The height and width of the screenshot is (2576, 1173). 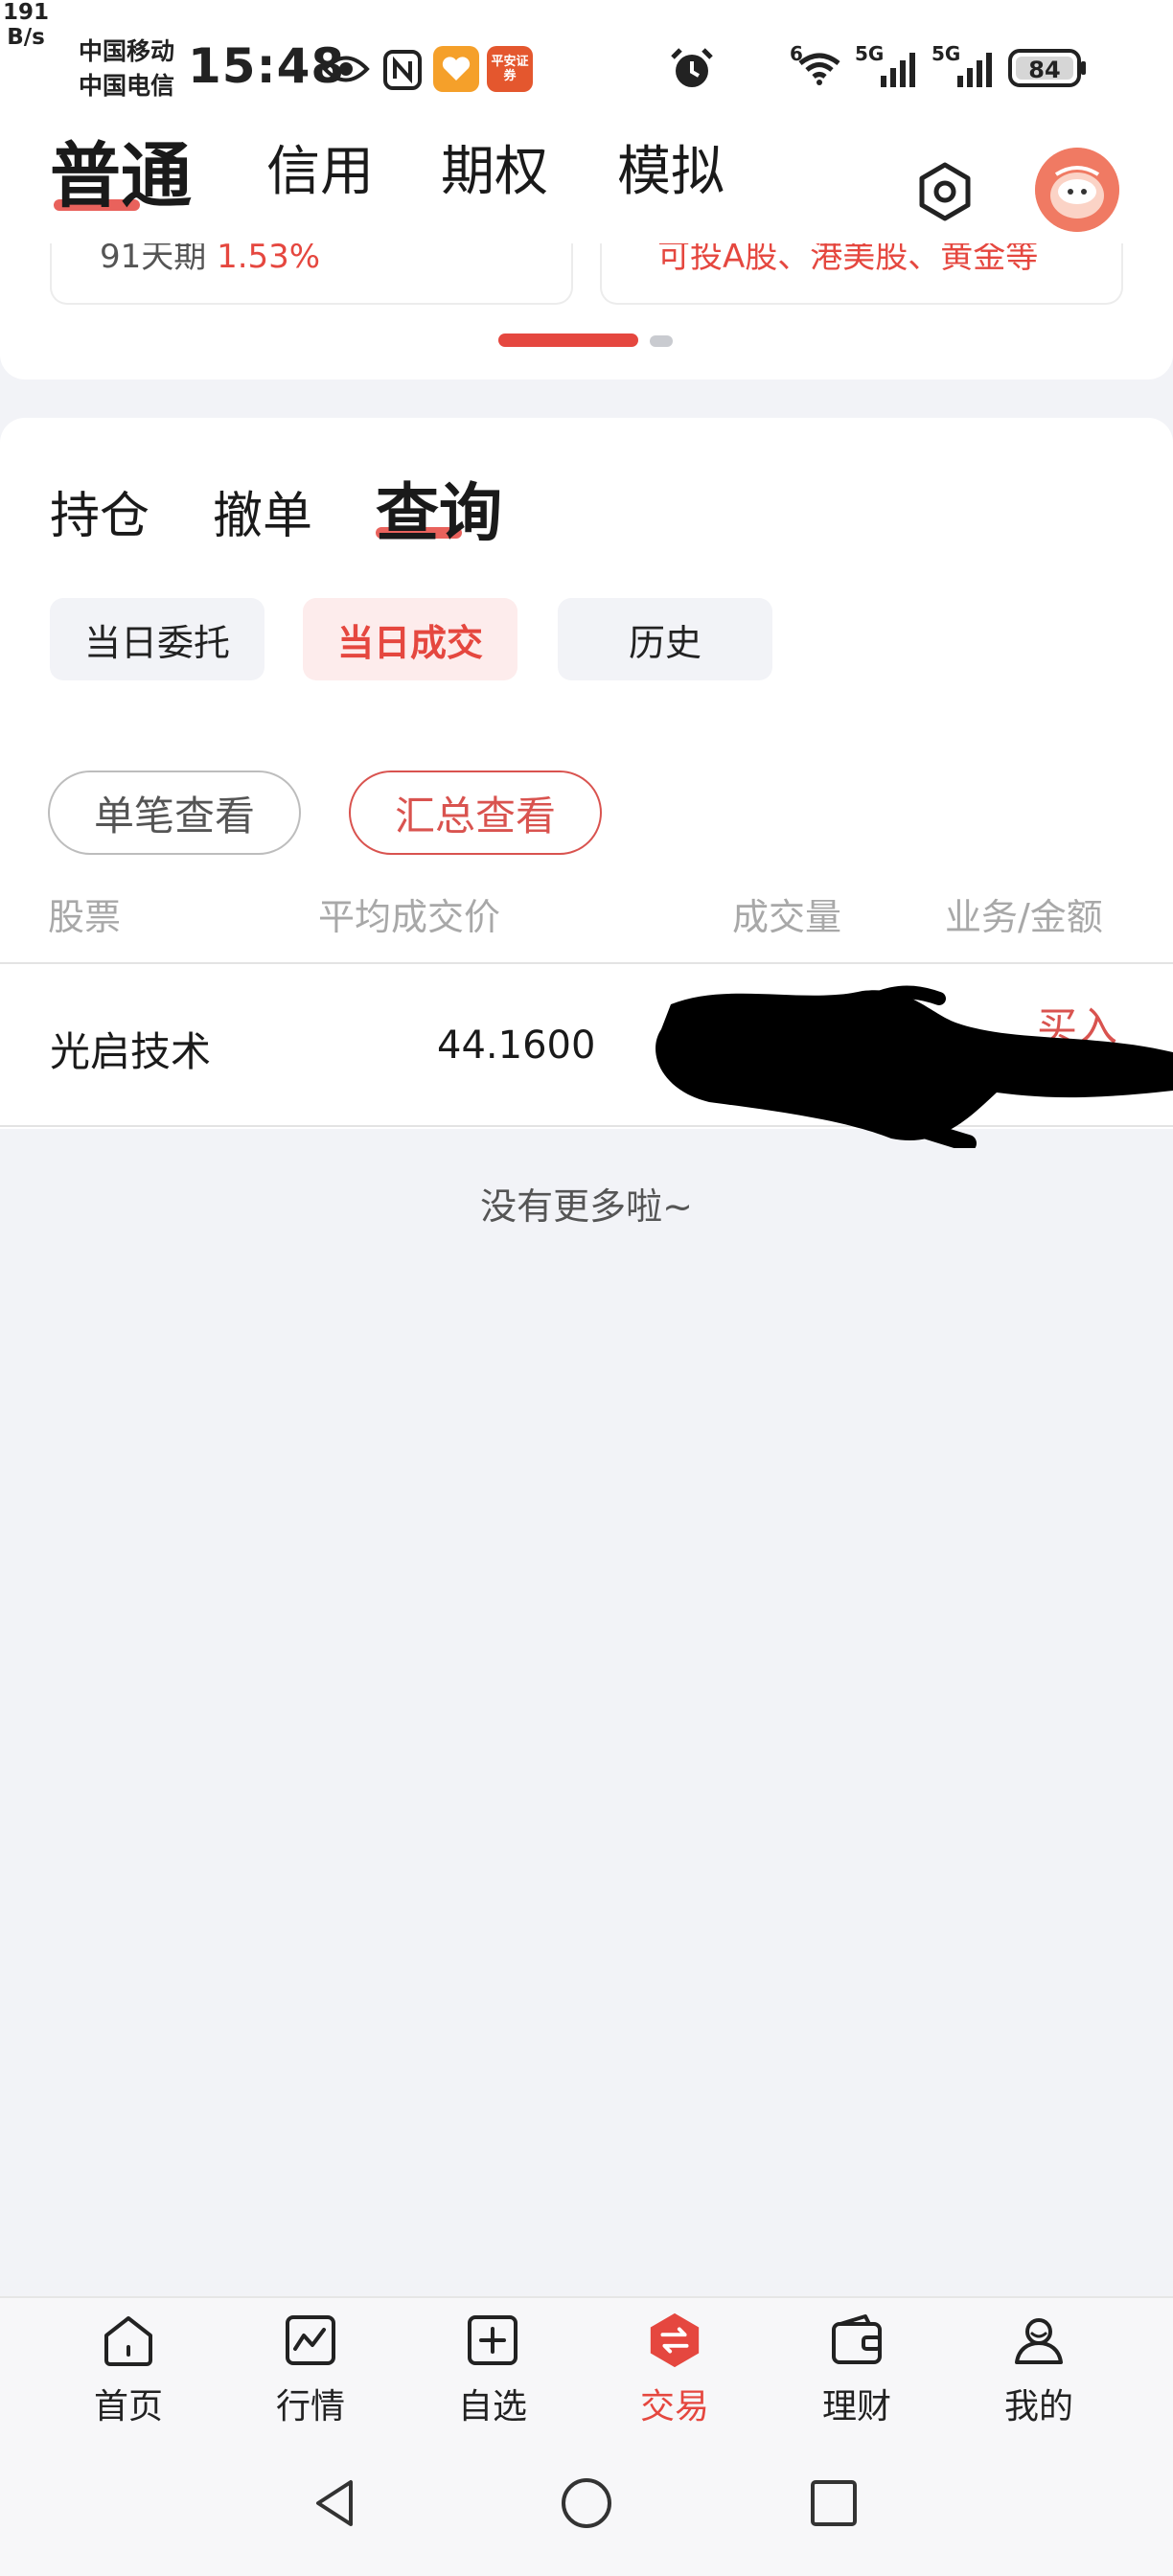 What do you see at coordinates (946, 53) in the screenshot?
I see `signal-2-label: 5G` at bounding box center [946, 53].